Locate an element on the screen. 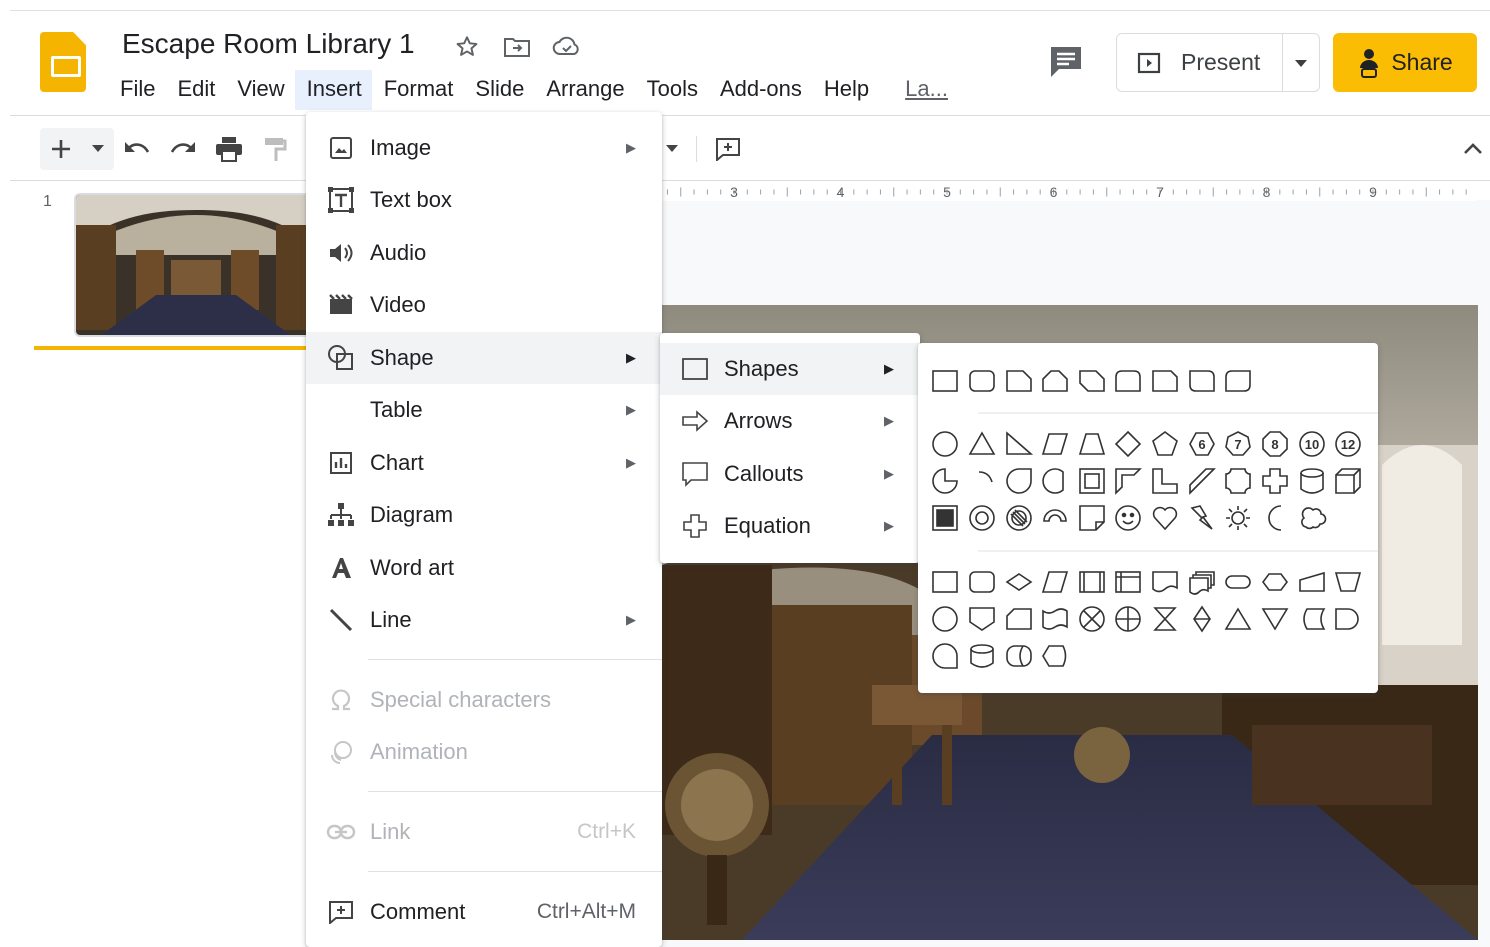 Image resolution: width=1490 pixels, height=947 pixels. arc-shape is located at coordinates (985, 477).